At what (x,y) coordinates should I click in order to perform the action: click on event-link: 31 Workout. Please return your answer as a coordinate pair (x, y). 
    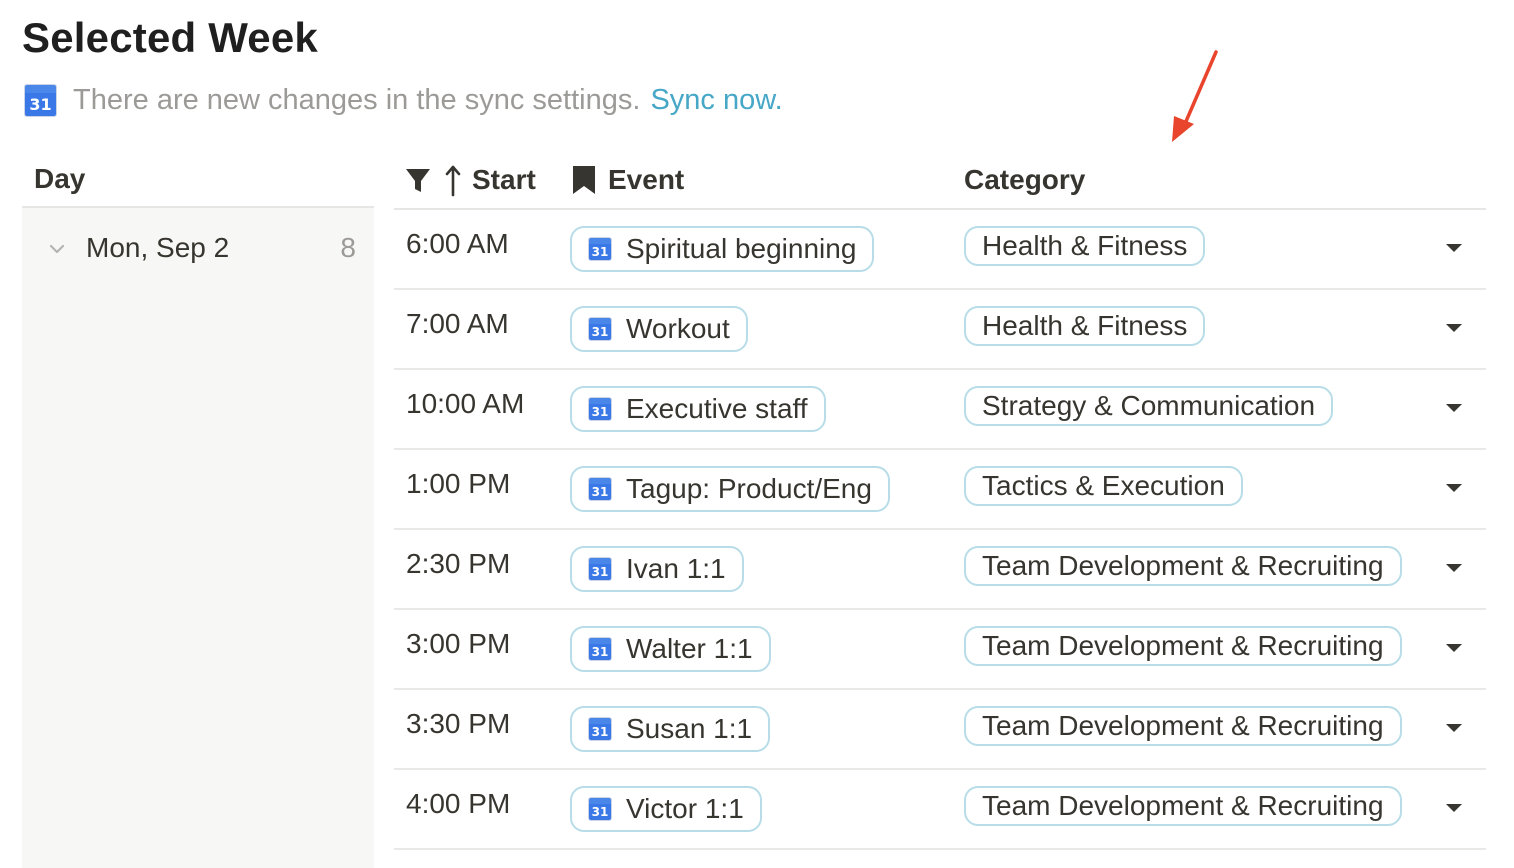
    Looking at the image, I should click on (659, 329).